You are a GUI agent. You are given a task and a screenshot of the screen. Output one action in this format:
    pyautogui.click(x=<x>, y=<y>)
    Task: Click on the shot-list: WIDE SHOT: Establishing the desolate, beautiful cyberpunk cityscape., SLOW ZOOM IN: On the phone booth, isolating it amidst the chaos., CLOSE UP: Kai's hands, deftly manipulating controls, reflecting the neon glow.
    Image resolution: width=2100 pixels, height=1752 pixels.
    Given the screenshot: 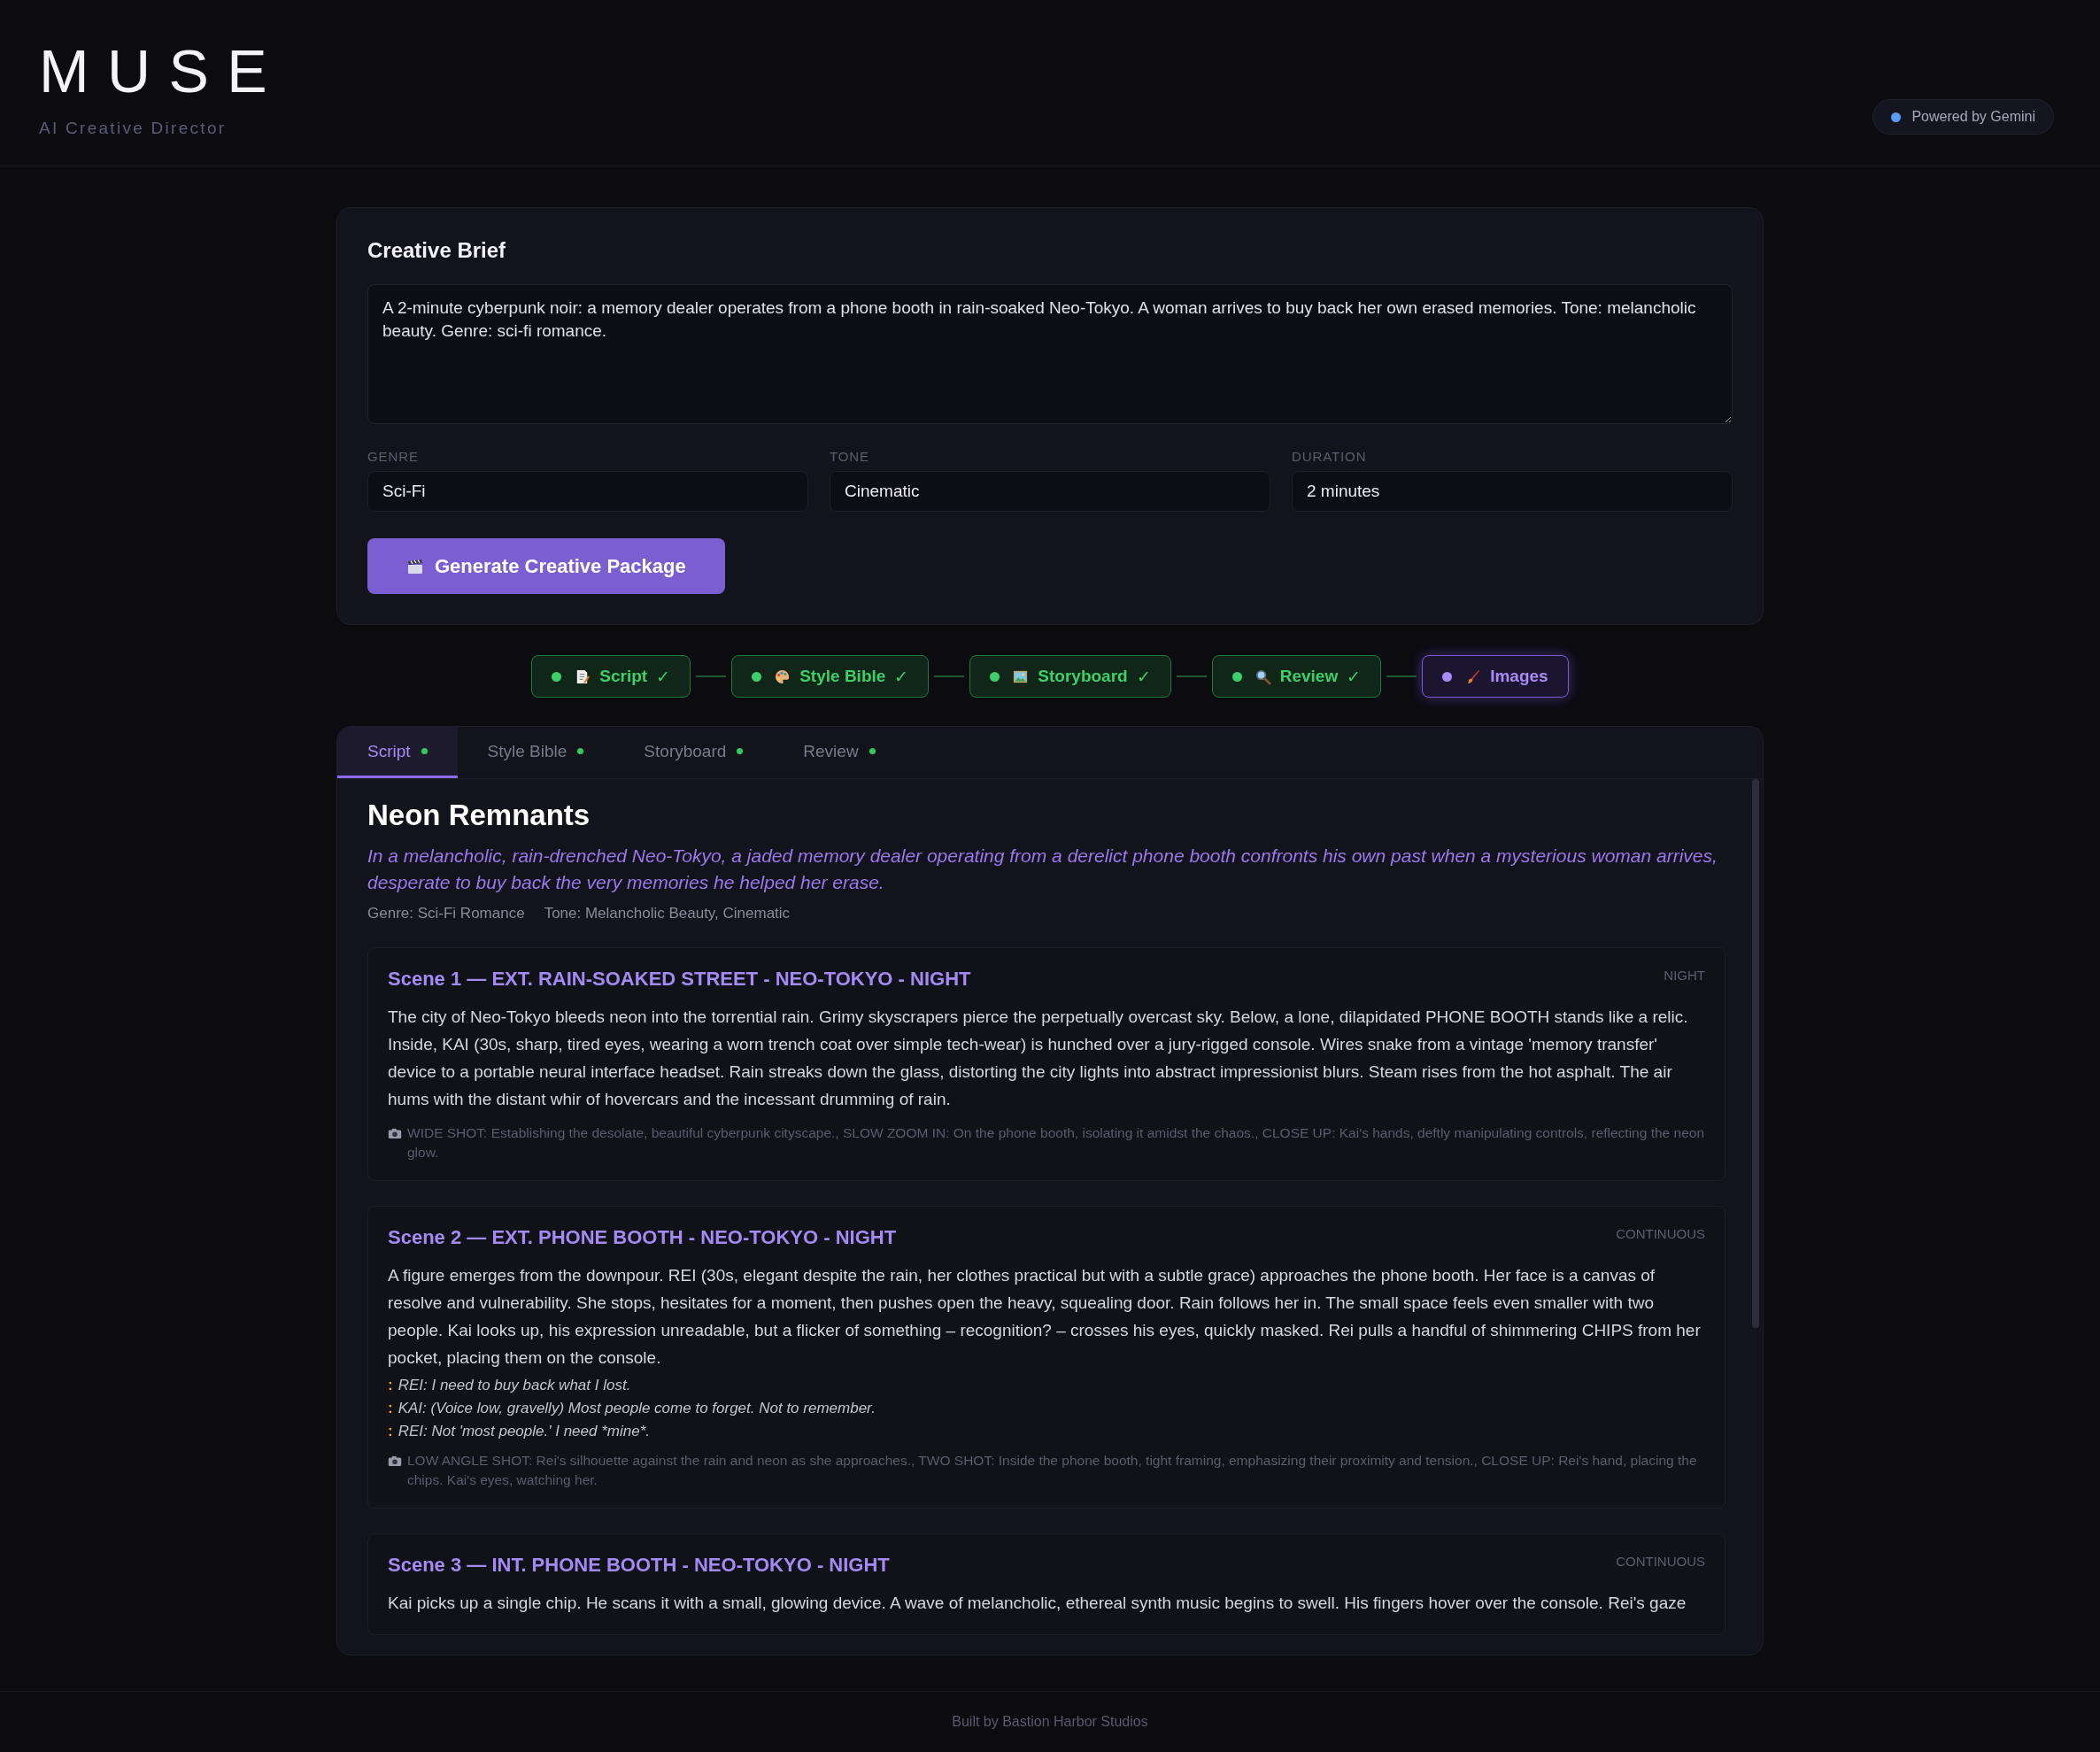 What is the action you would take?
    pyautogui.click(x=1056, y=1142)
    